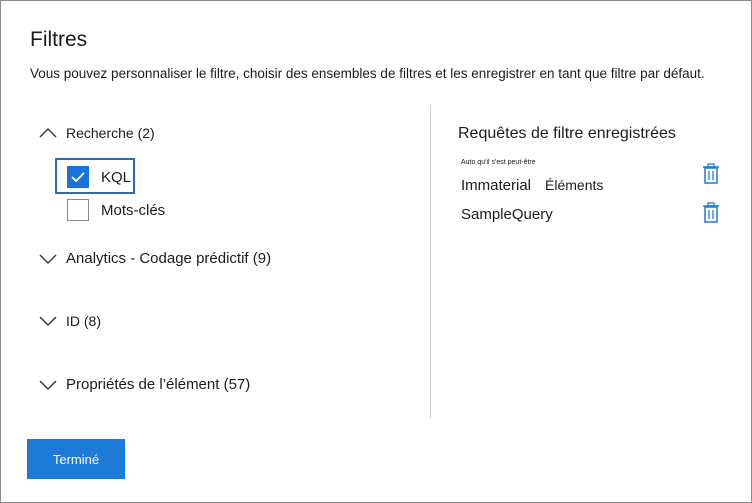  I want to click on kql-option: KQL, so click(99, 177).